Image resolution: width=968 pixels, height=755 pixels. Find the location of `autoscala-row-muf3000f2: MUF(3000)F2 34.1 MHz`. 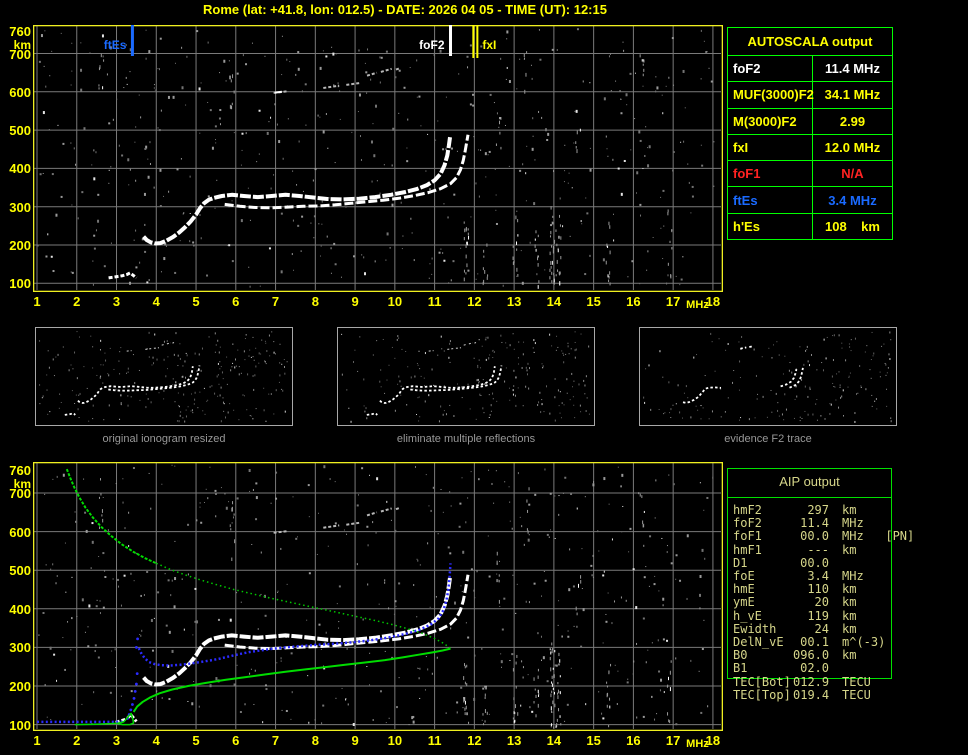

autoscala-row-muf3000f2: MUF(3000)F2 34.1 MHz is located at coordinates (810, 95).